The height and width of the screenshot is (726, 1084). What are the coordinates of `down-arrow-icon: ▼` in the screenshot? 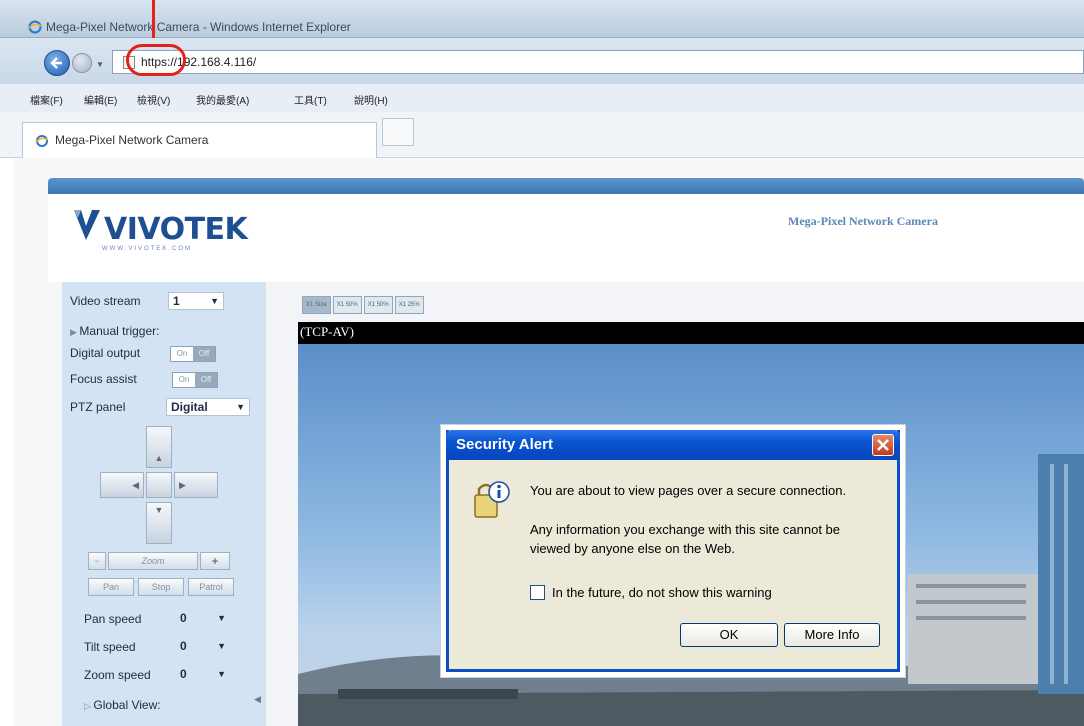 It's located at (159, 510).